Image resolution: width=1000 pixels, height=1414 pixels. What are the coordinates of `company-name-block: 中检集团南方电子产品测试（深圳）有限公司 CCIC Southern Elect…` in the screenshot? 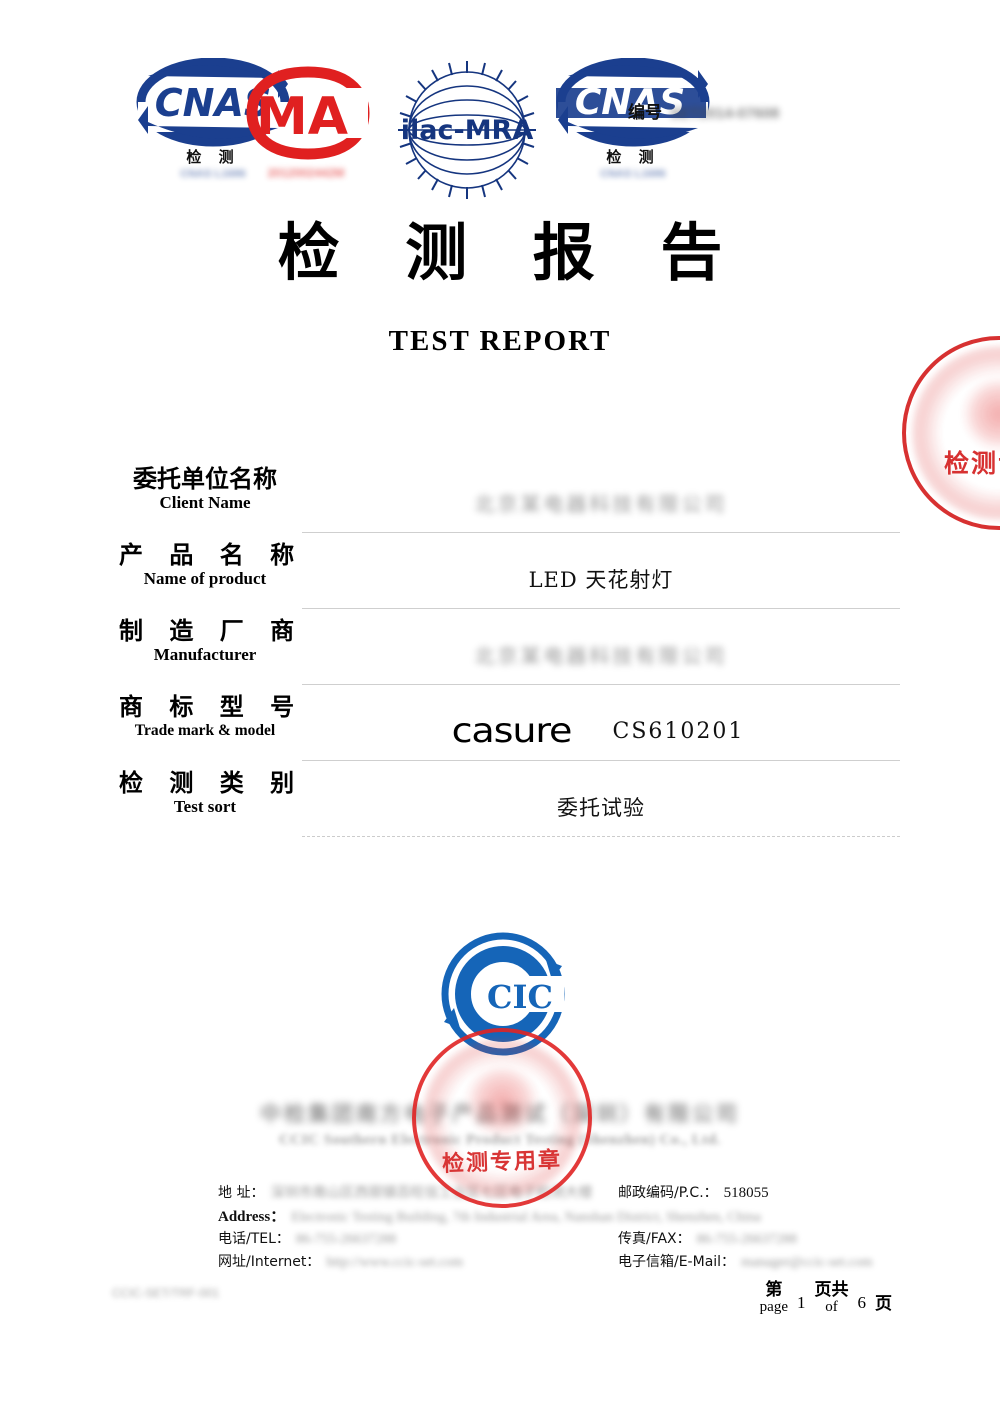 It's located at (500, 1123).